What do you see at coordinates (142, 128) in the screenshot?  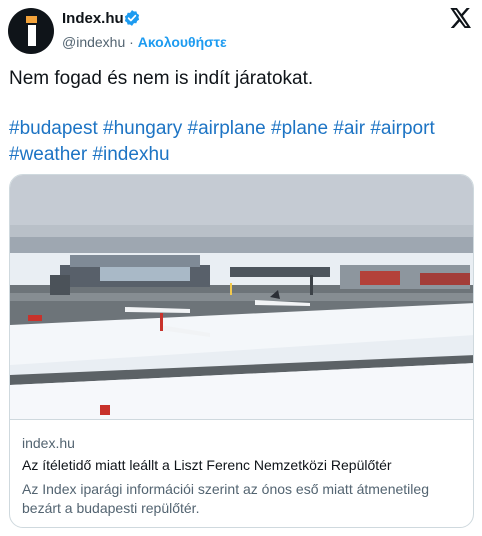 I see `hashtag-hungary: #hungary` at bounding box center [142, 128].